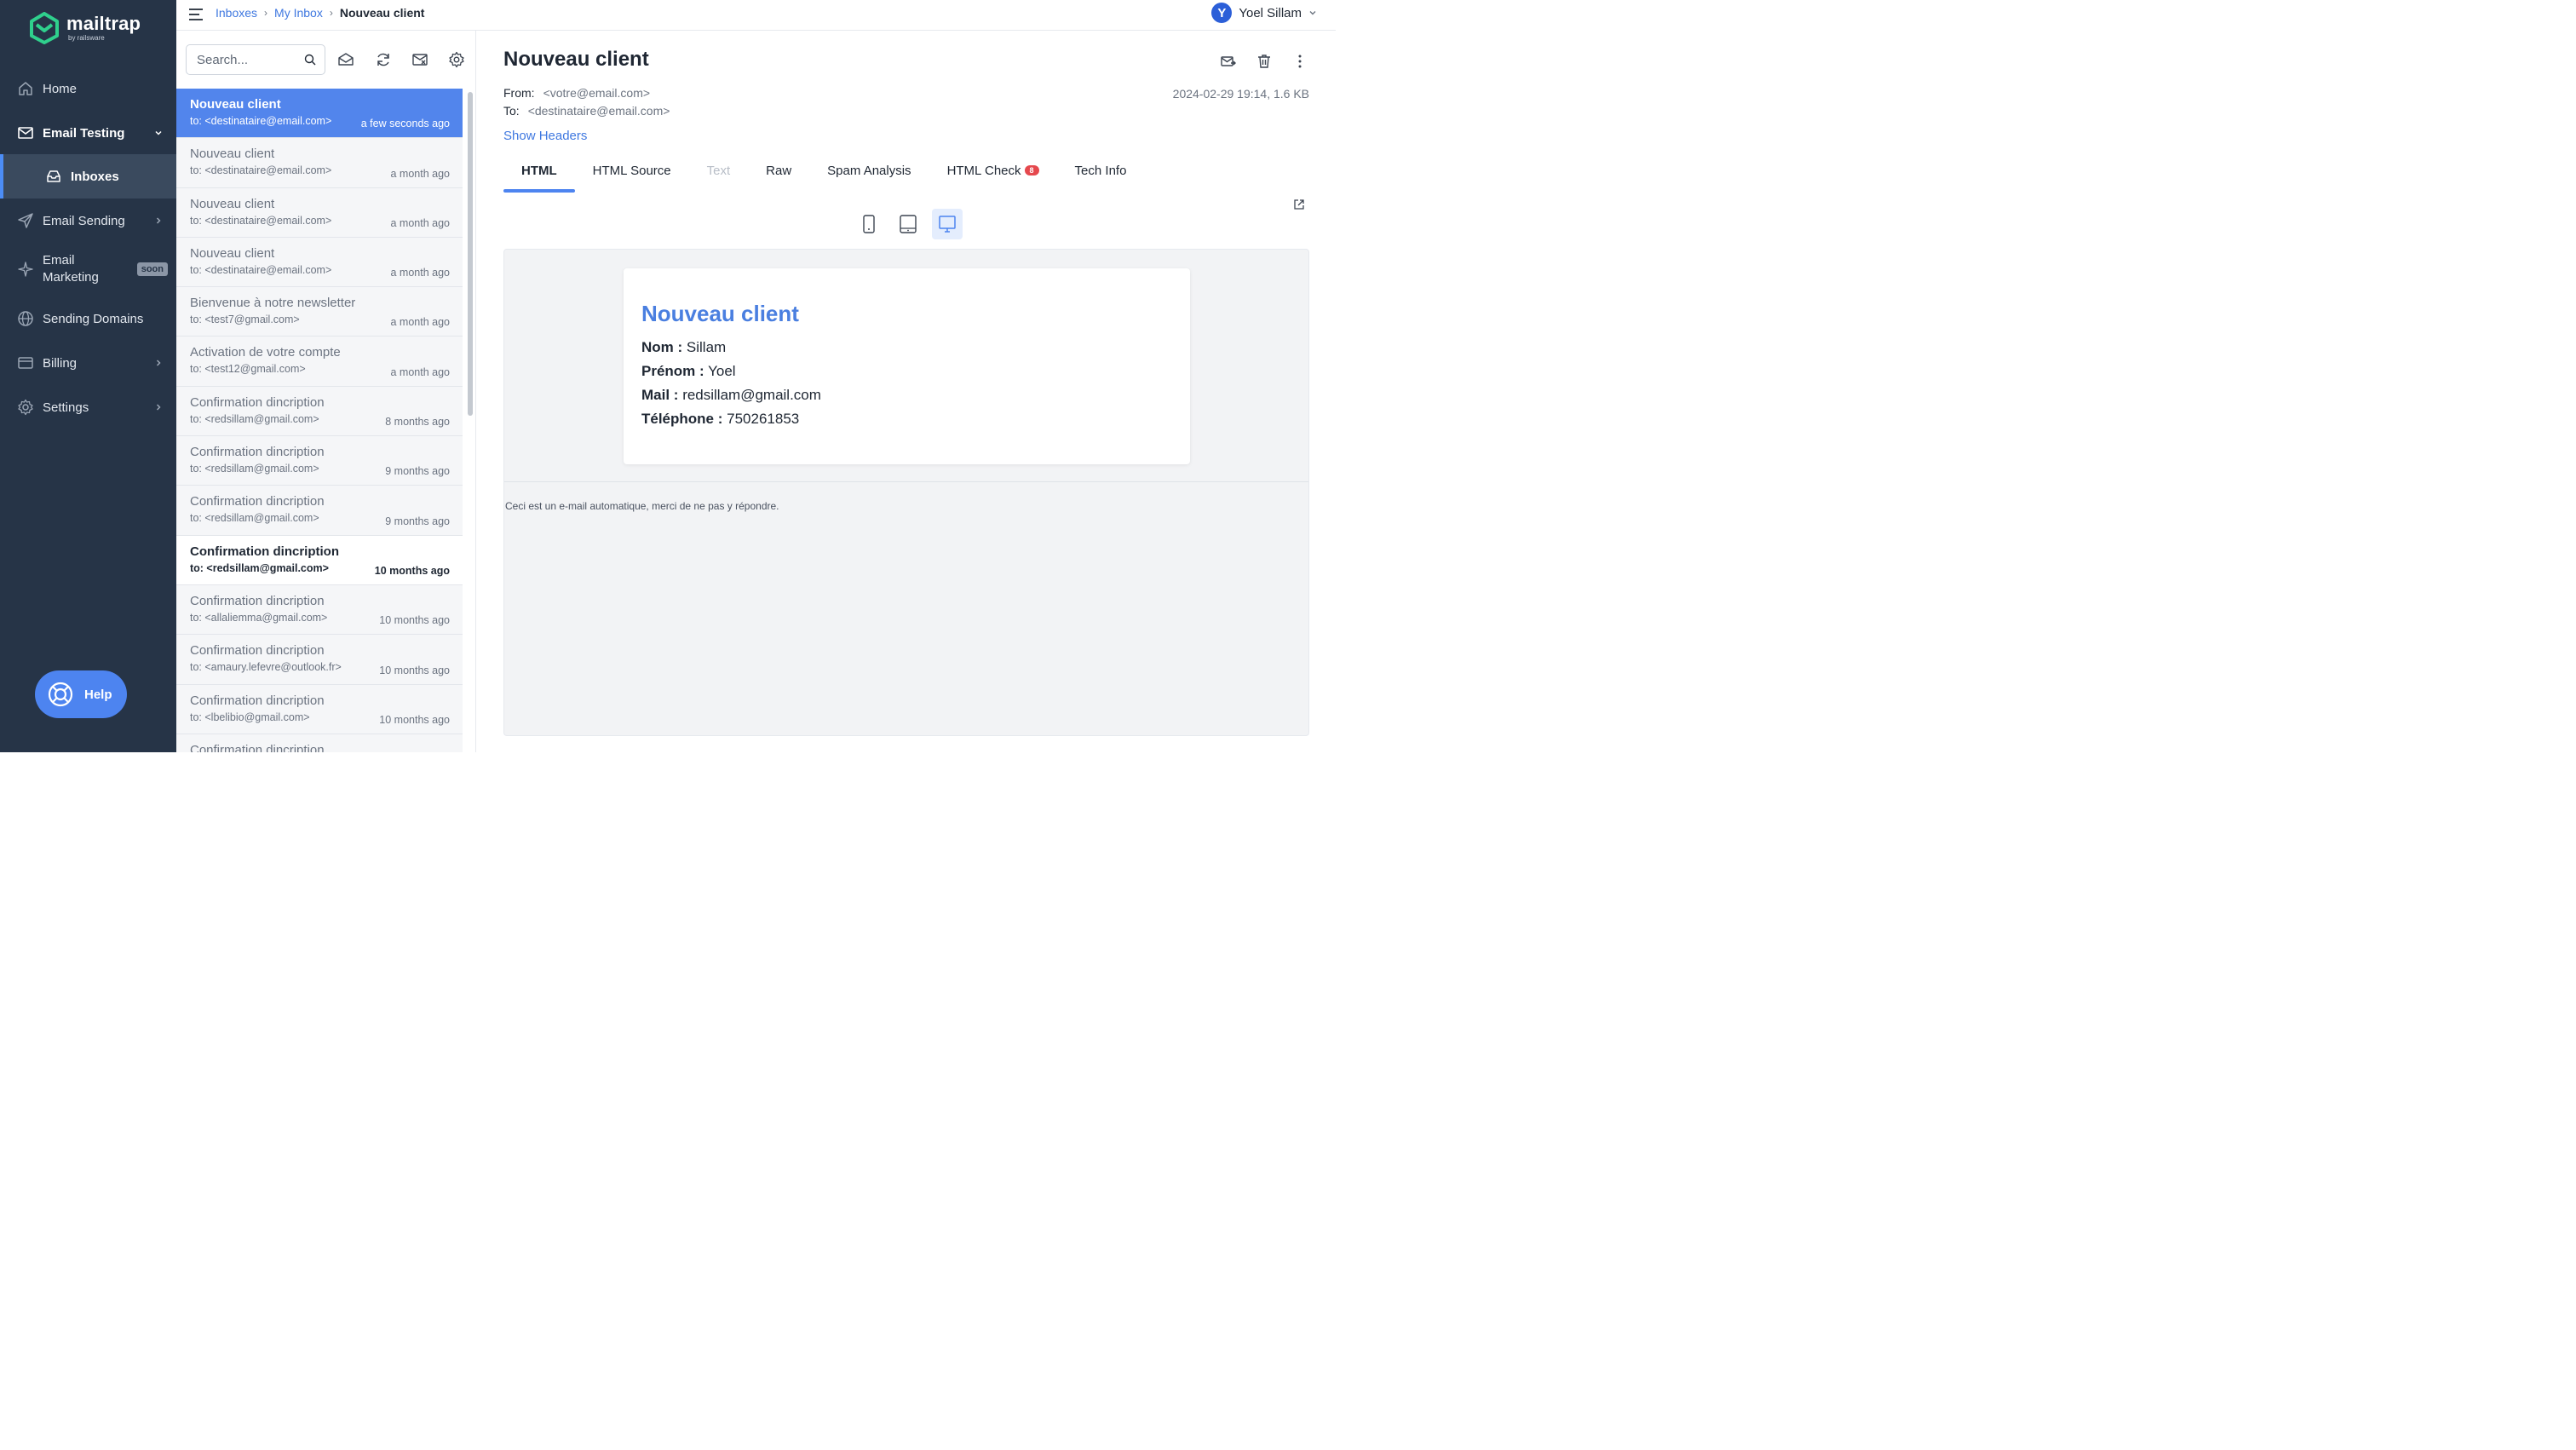 This screenshot has height=1450, width=2576. Describe the element at coordinates (719, 175) in the screenshot. I see `tab-text: Text` at that location.